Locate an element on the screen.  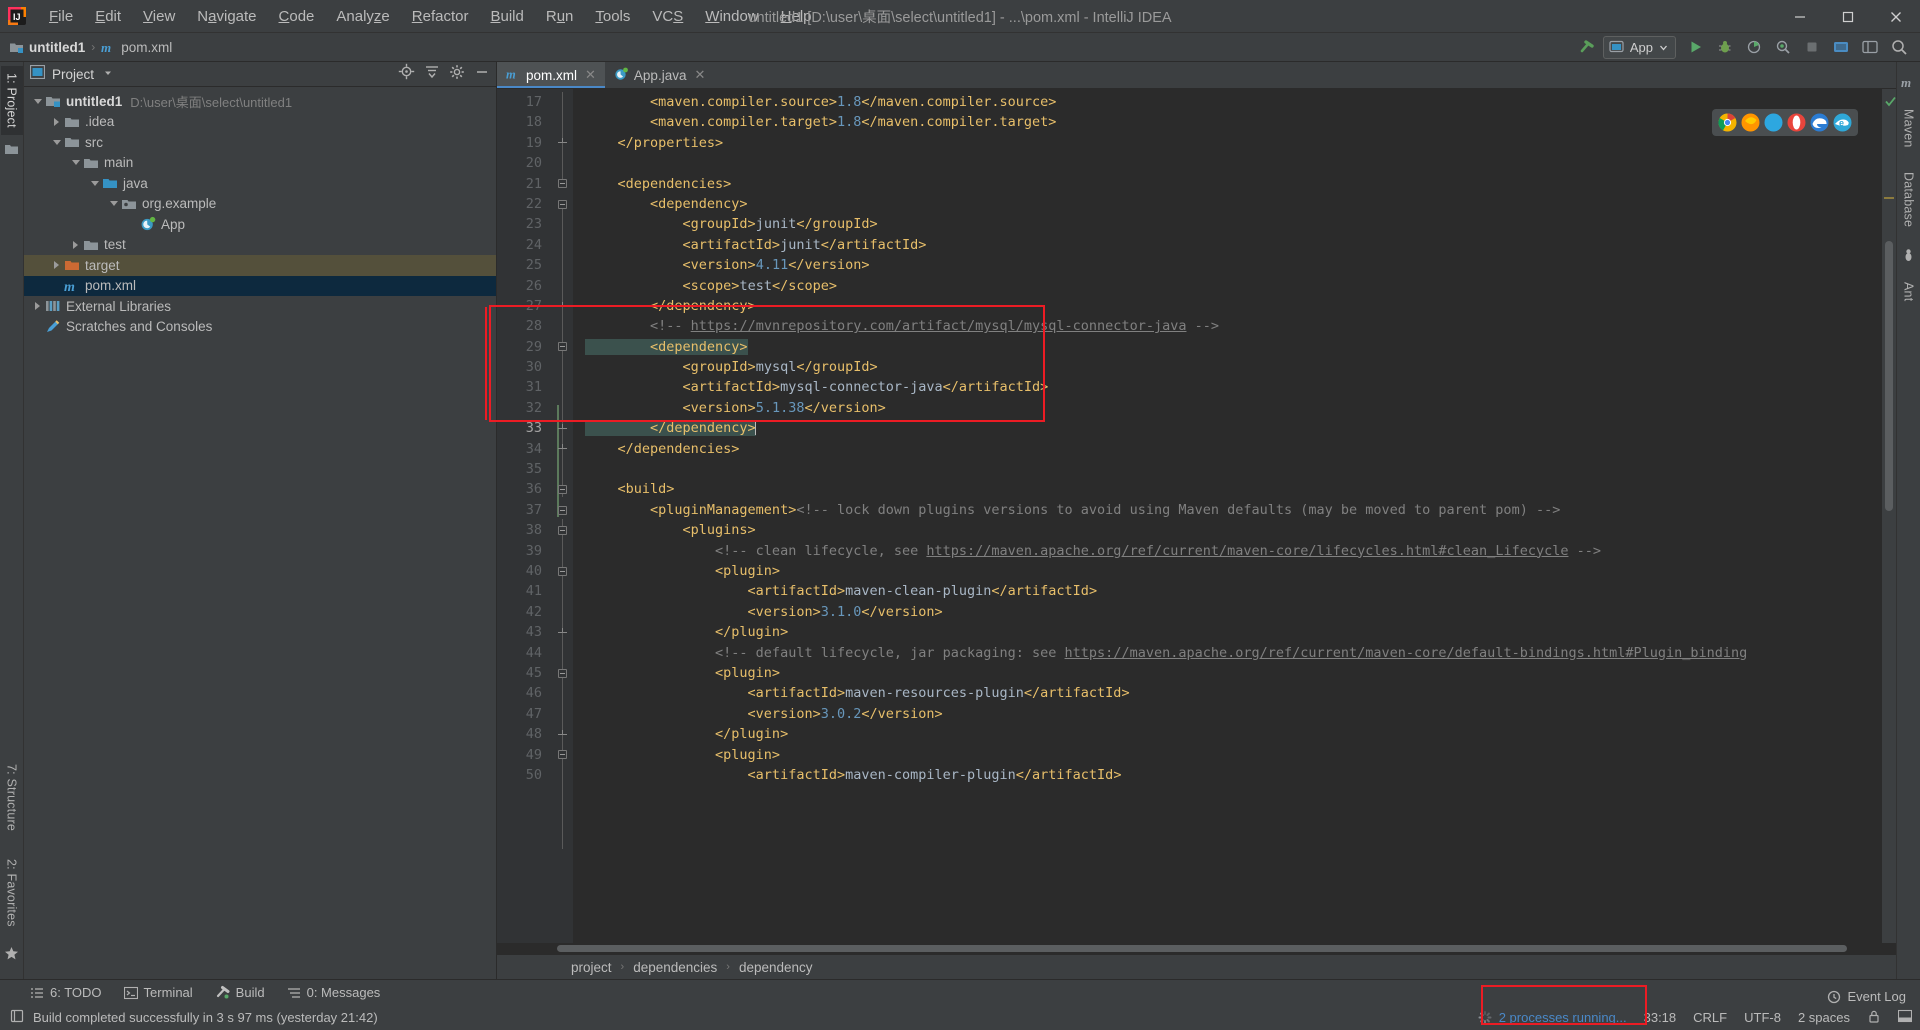
tree-node--idea: .idea is located at coordinates (260, 122).